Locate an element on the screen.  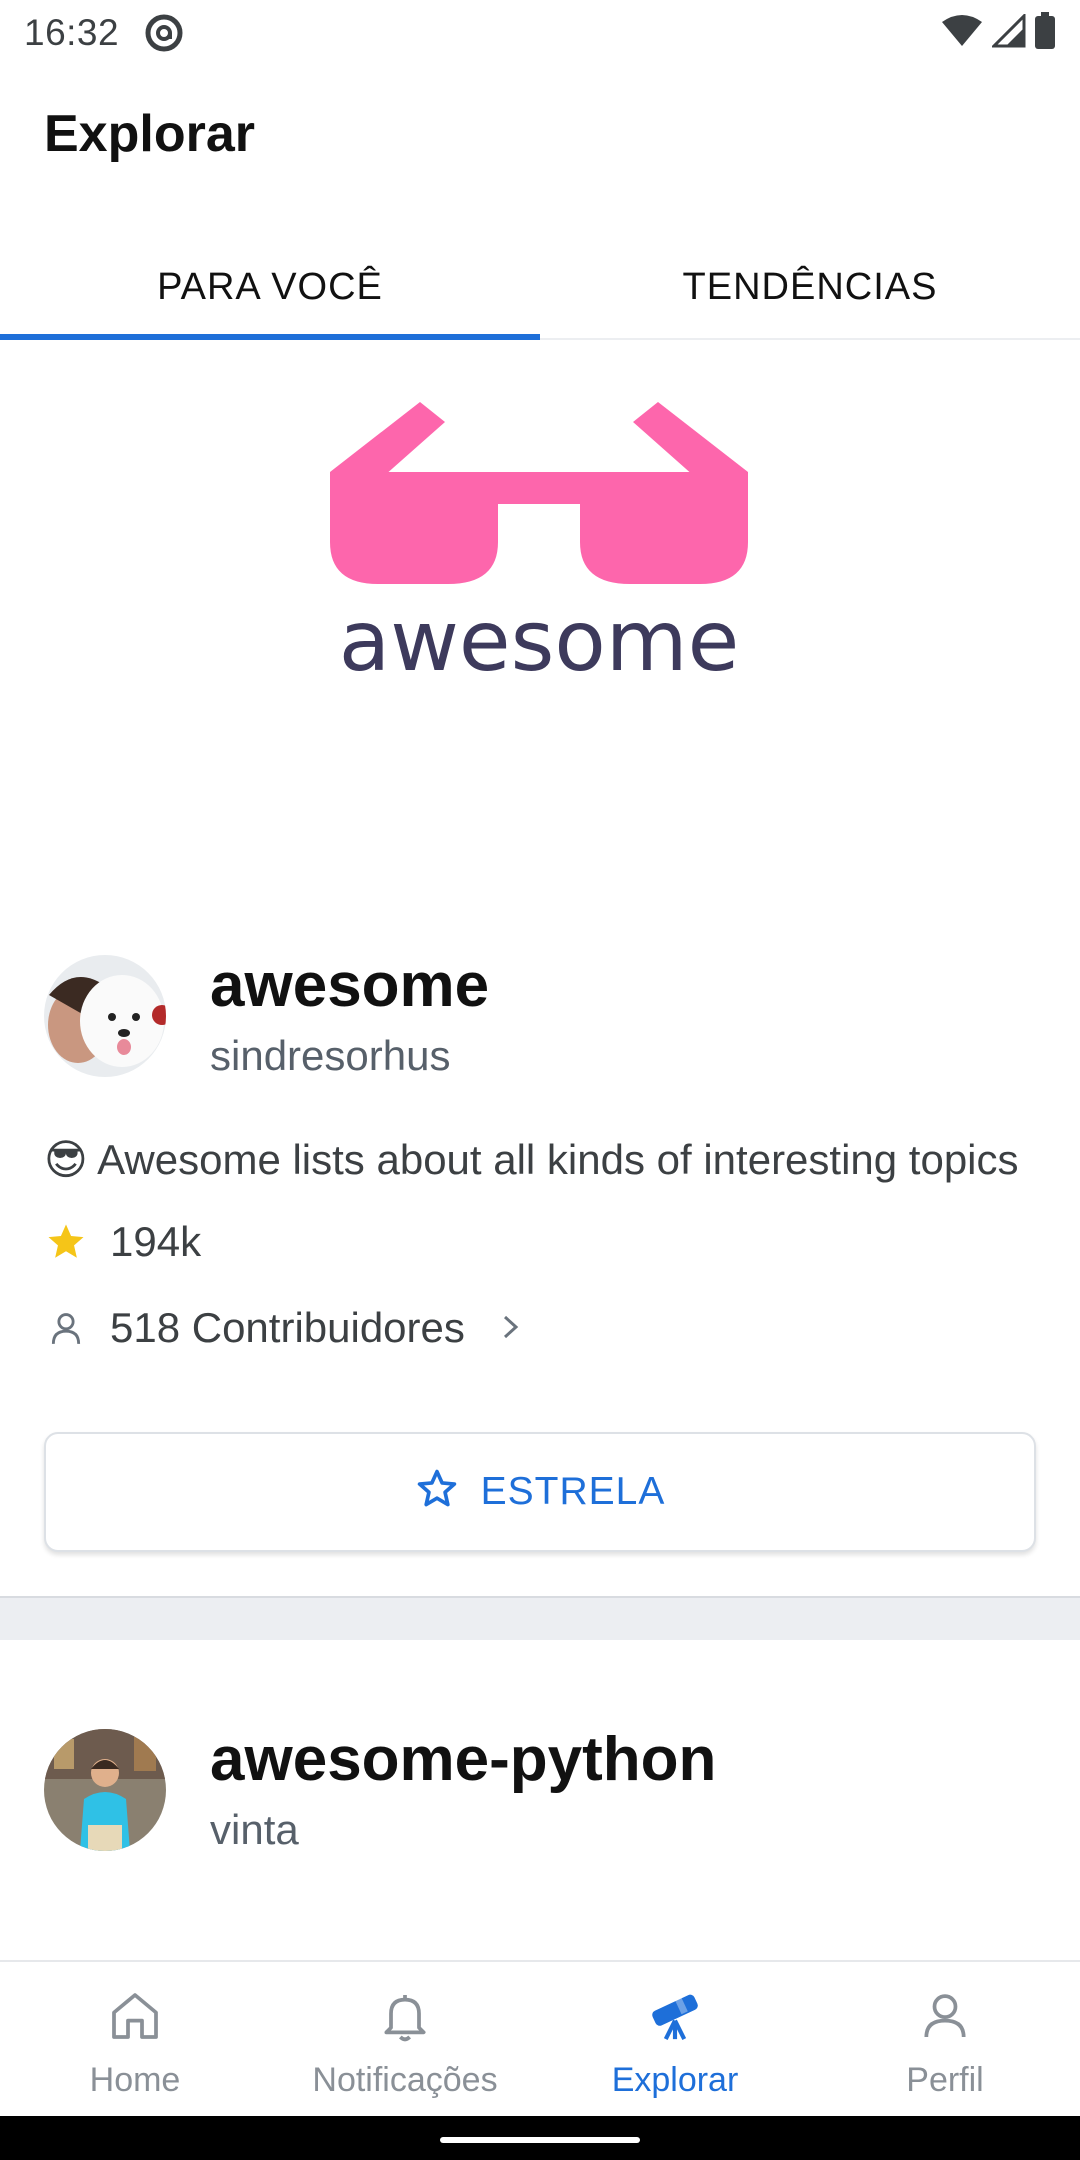
repo-card: awesome-python vinta is located at coordinates (540, 1789).